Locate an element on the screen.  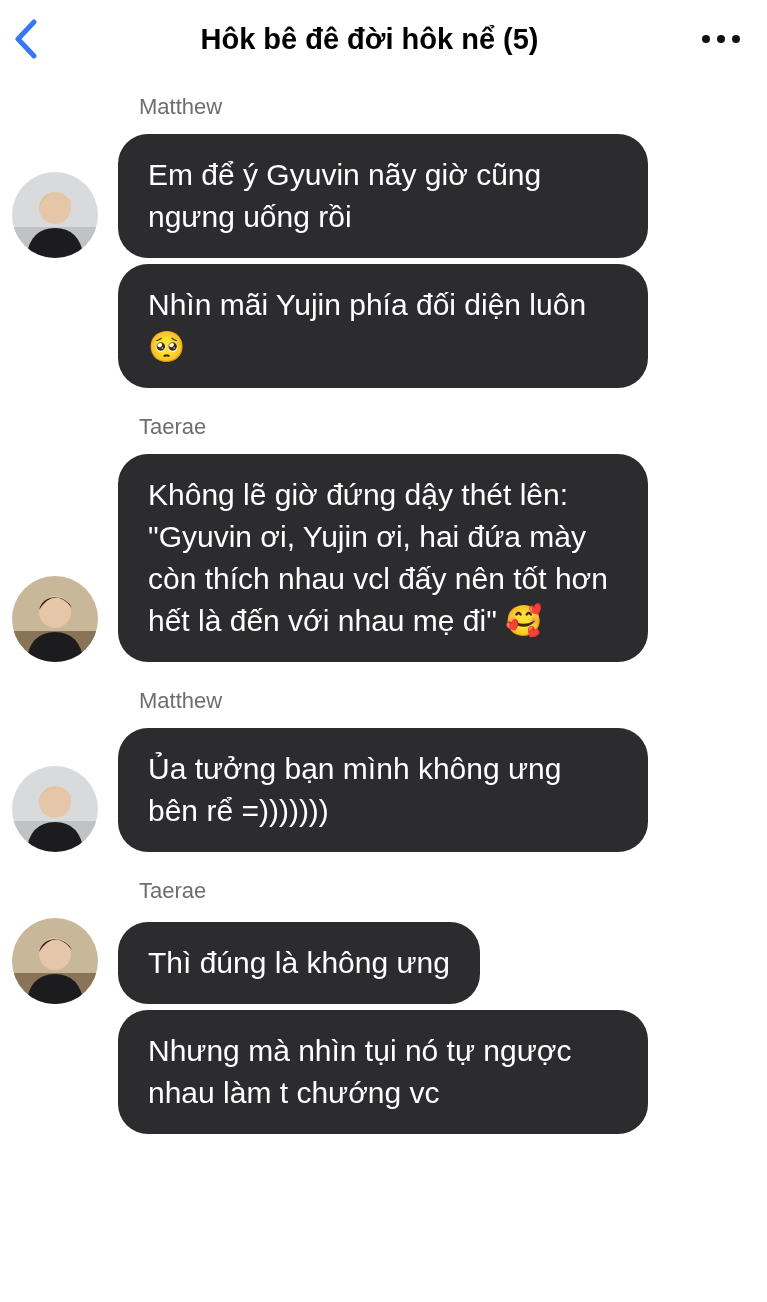
chat-title: Hôk bê đê đời hôk nể (5) is located at coordinates (369, 39).